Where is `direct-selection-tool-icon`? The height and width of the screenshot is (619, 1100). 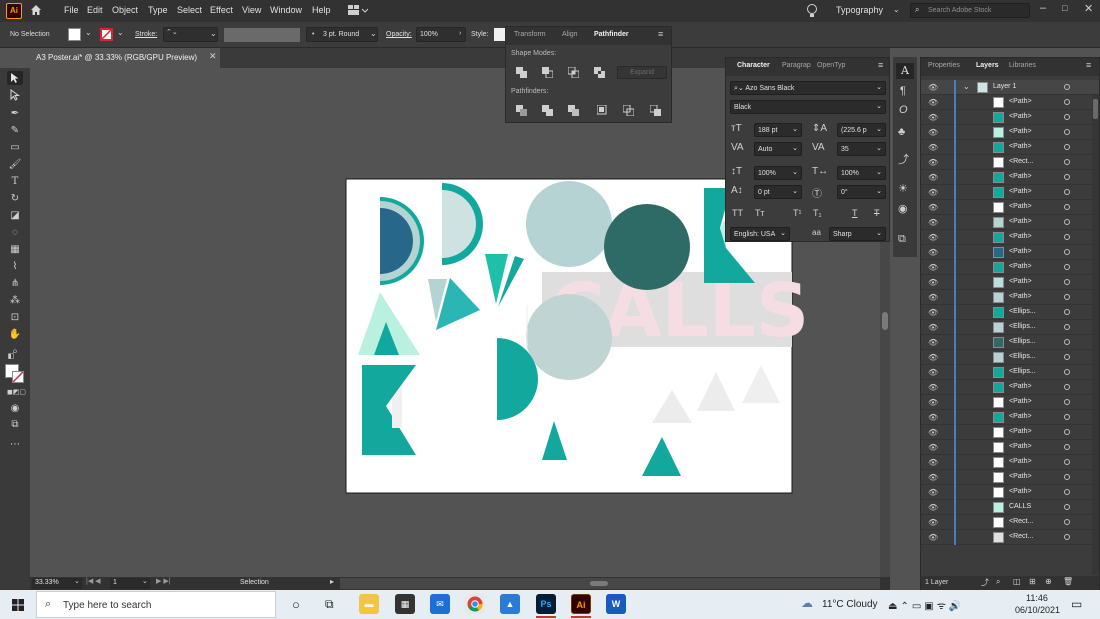
direct-selection-tool-icon is located at coordinates (15, 96).